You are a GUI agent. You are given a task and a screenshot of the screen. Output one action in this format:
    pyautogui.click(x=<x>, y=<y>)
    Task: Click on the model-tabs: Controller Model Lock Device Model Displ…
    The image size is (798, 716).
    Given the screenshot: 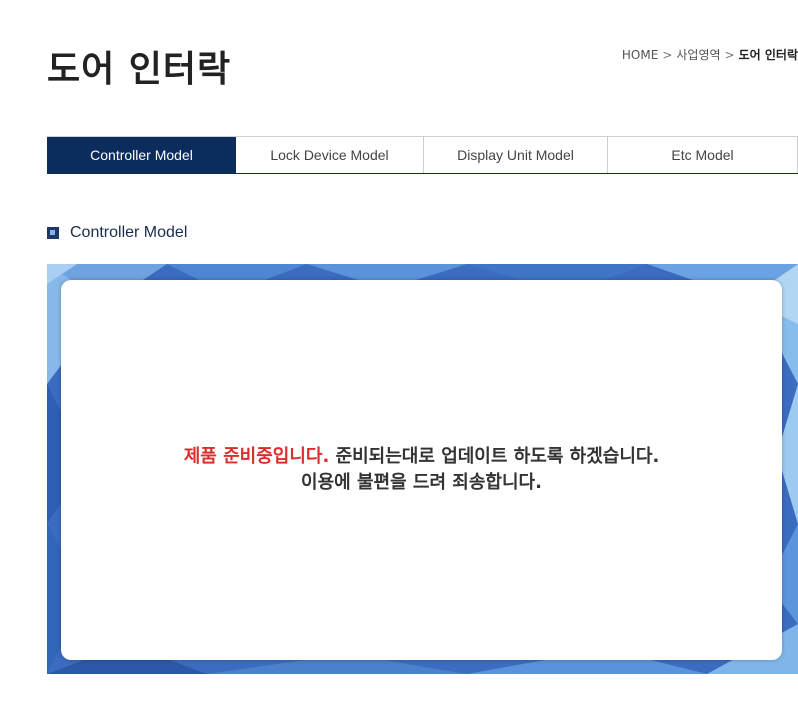 What is the action you would take?
    pyautogui.click(x=422, y=155)
    